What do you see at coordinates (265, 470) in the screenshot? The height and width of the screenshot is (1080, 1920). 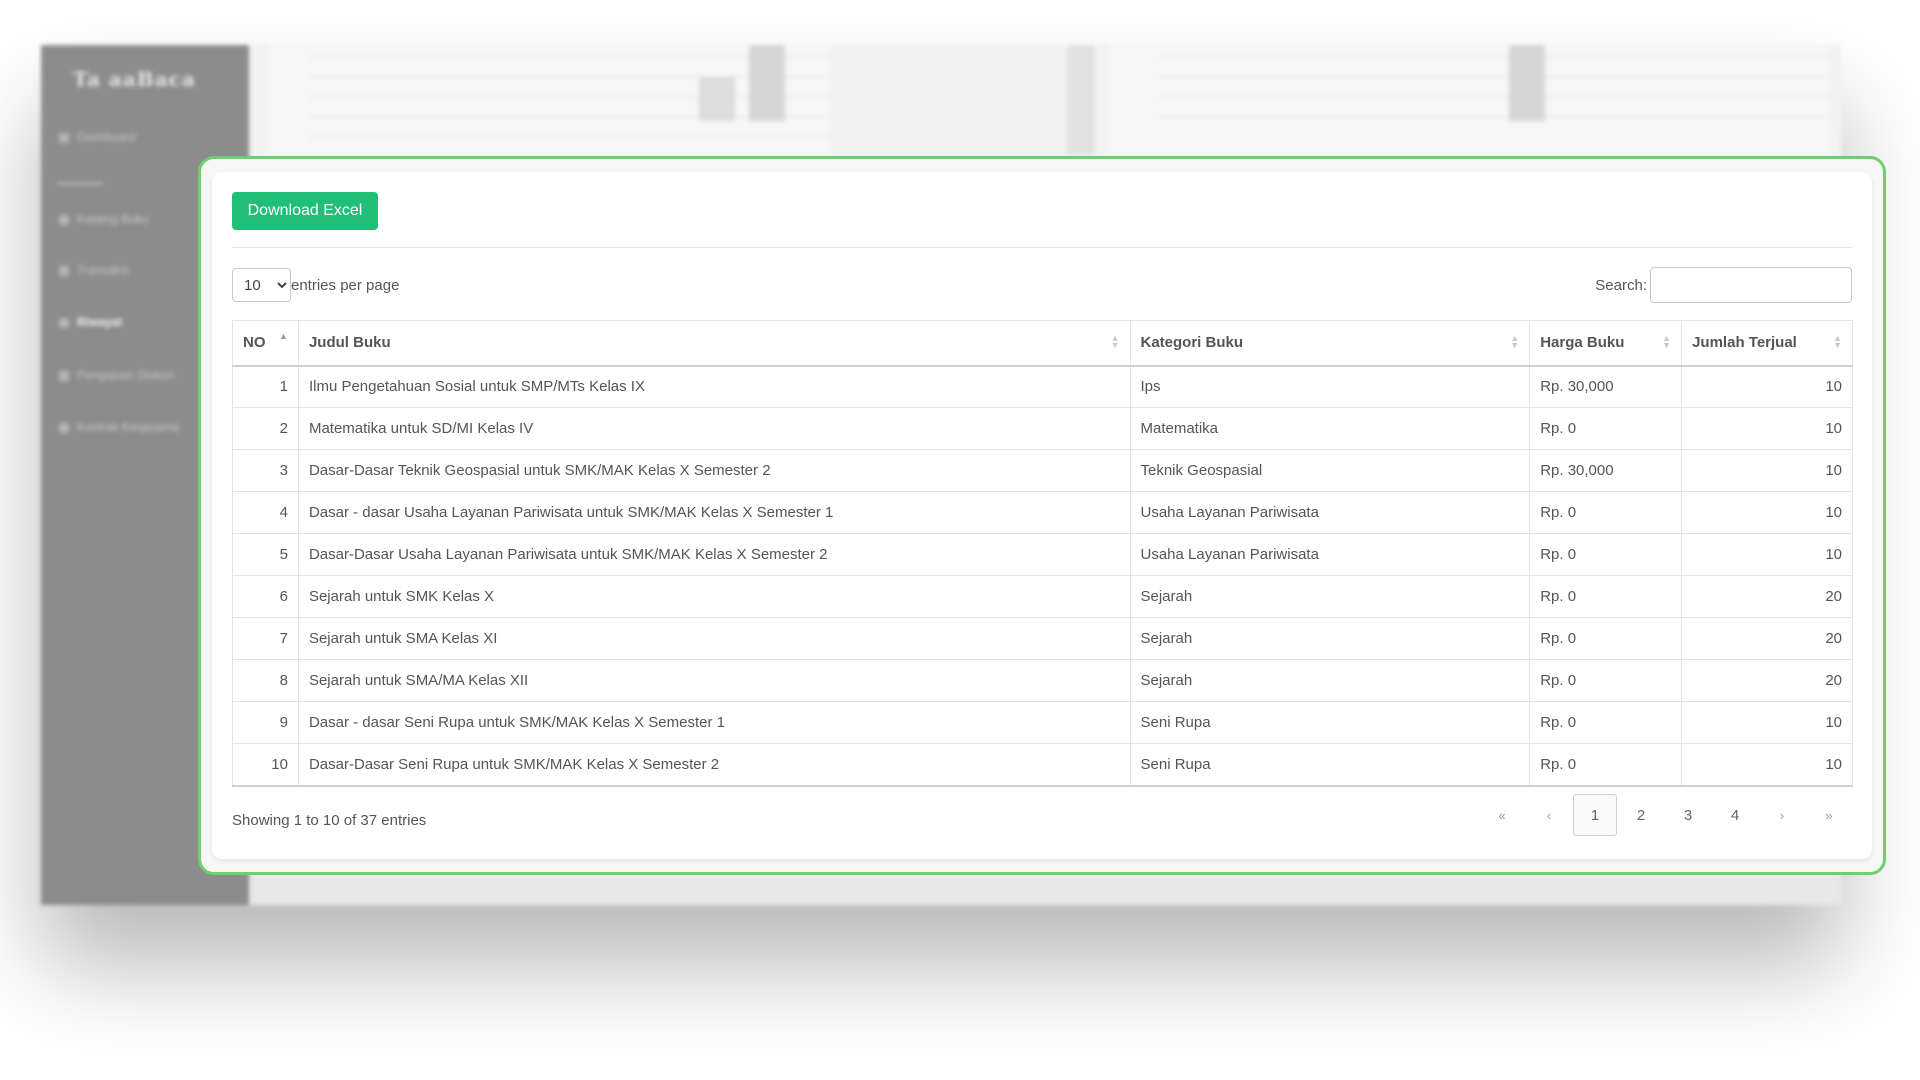 I see `cell-no: 3` at bounding box center [265, 470].